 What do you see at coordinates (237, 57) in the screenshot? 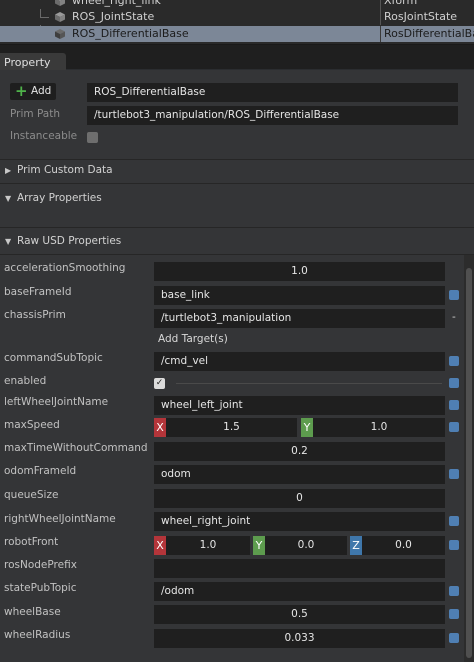
I see `tab-bar` at bounding box center [237, 57].